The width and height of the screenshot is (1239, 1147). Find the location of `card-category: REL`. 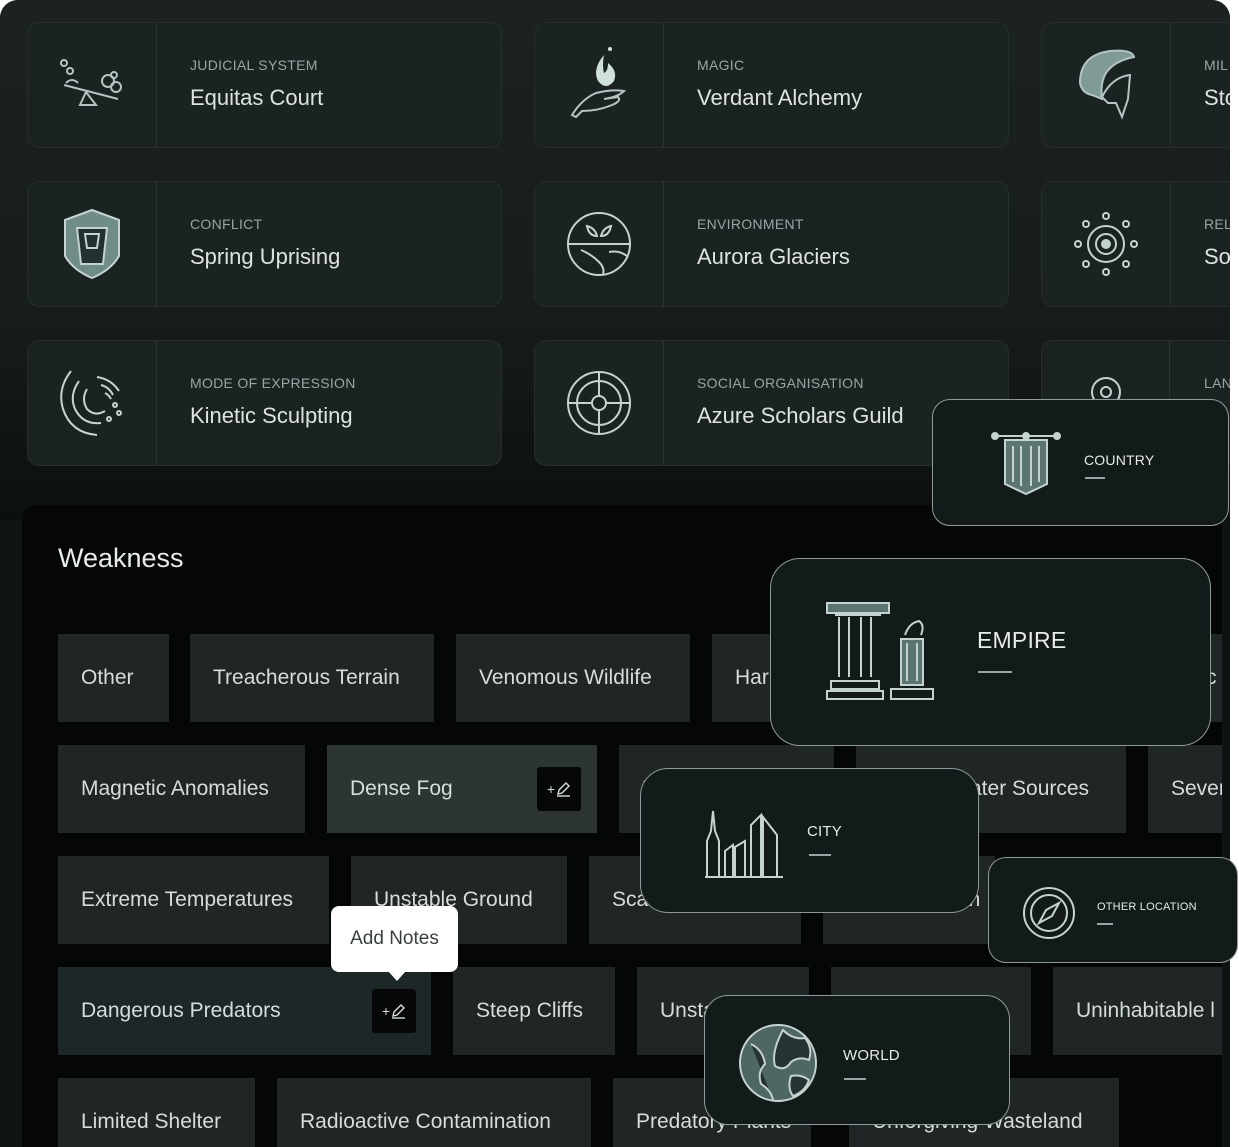

card-category: REL is located at coordinates (1217, 224).